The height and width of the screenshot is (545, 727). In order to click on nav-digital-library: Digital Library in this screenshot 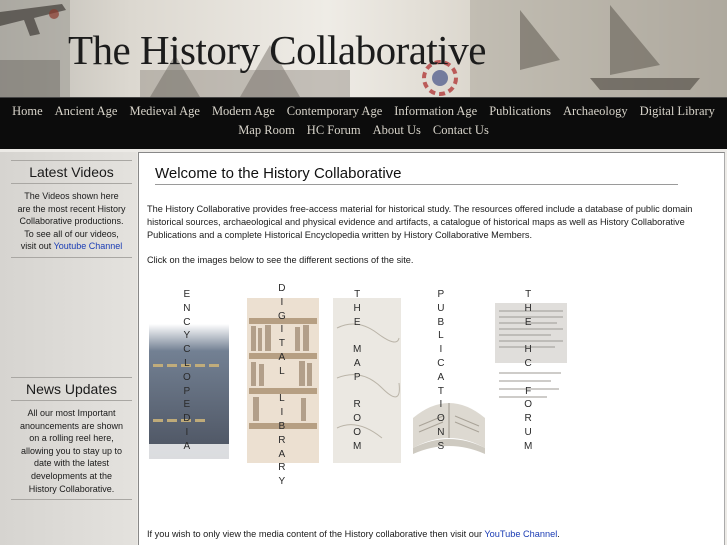, I will do `click(677, 111)`.